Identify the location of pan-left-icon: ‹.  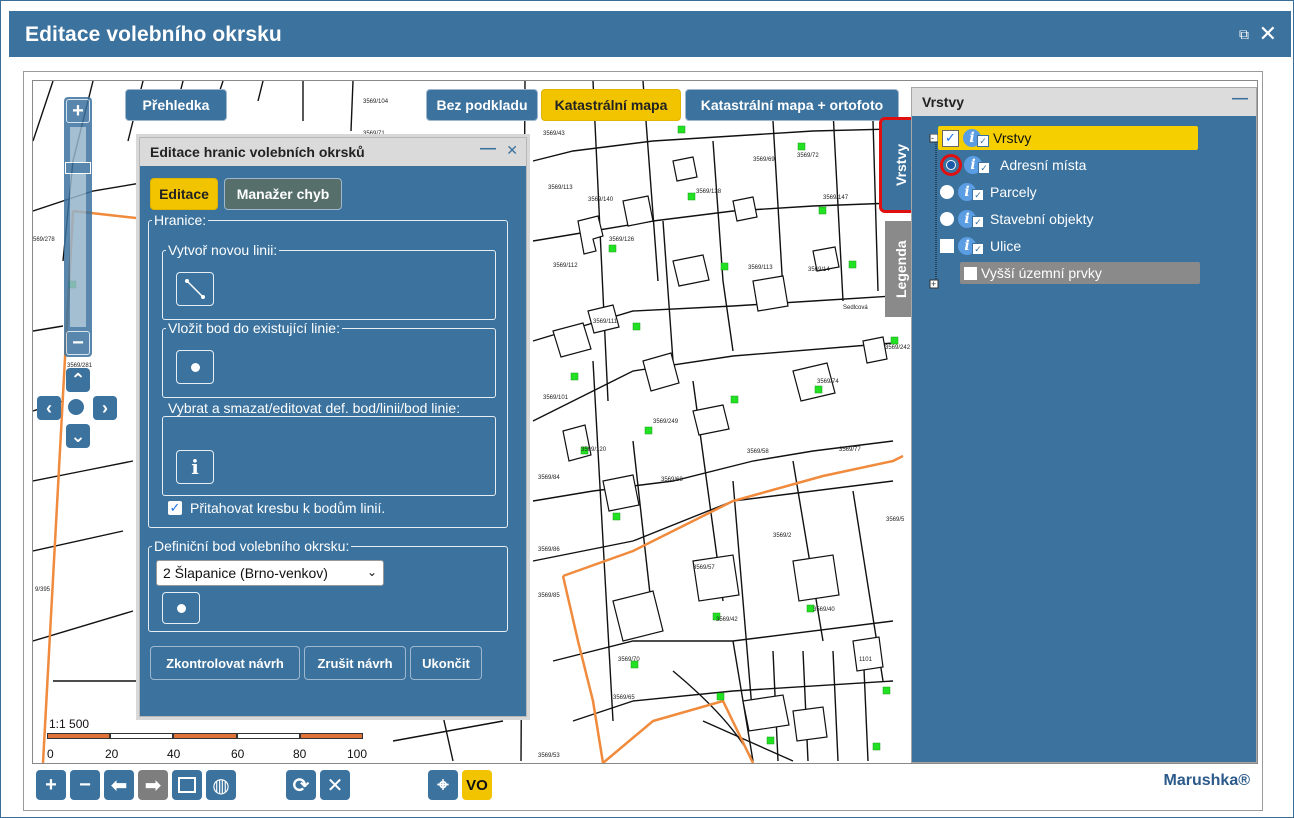
(49, 408).